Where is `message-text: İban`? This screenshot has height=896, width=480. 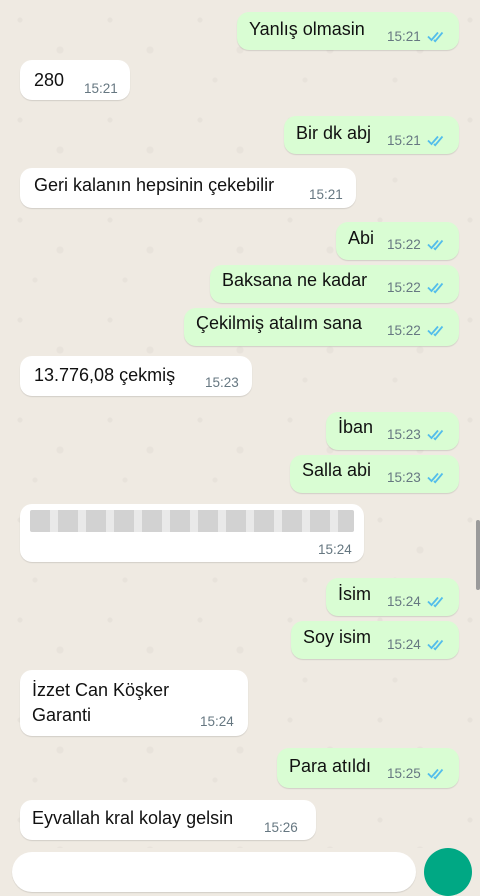 message-text: İban is located at coordinates (356, 427).